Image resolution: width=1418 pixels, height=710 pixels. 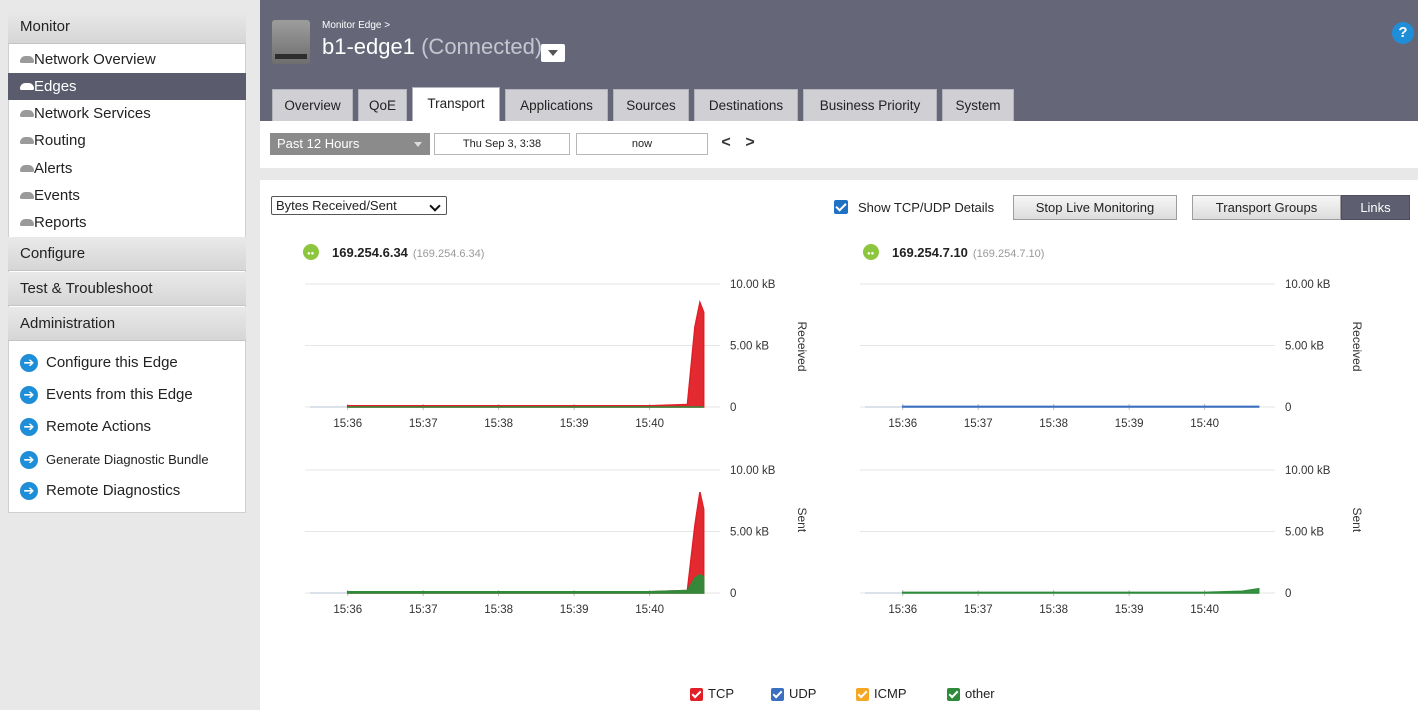 What do you see at coordinates (95, 59) in the screenshot?
I see `sidebar-item-label: Network Overview` at bounding box center [95, 59].